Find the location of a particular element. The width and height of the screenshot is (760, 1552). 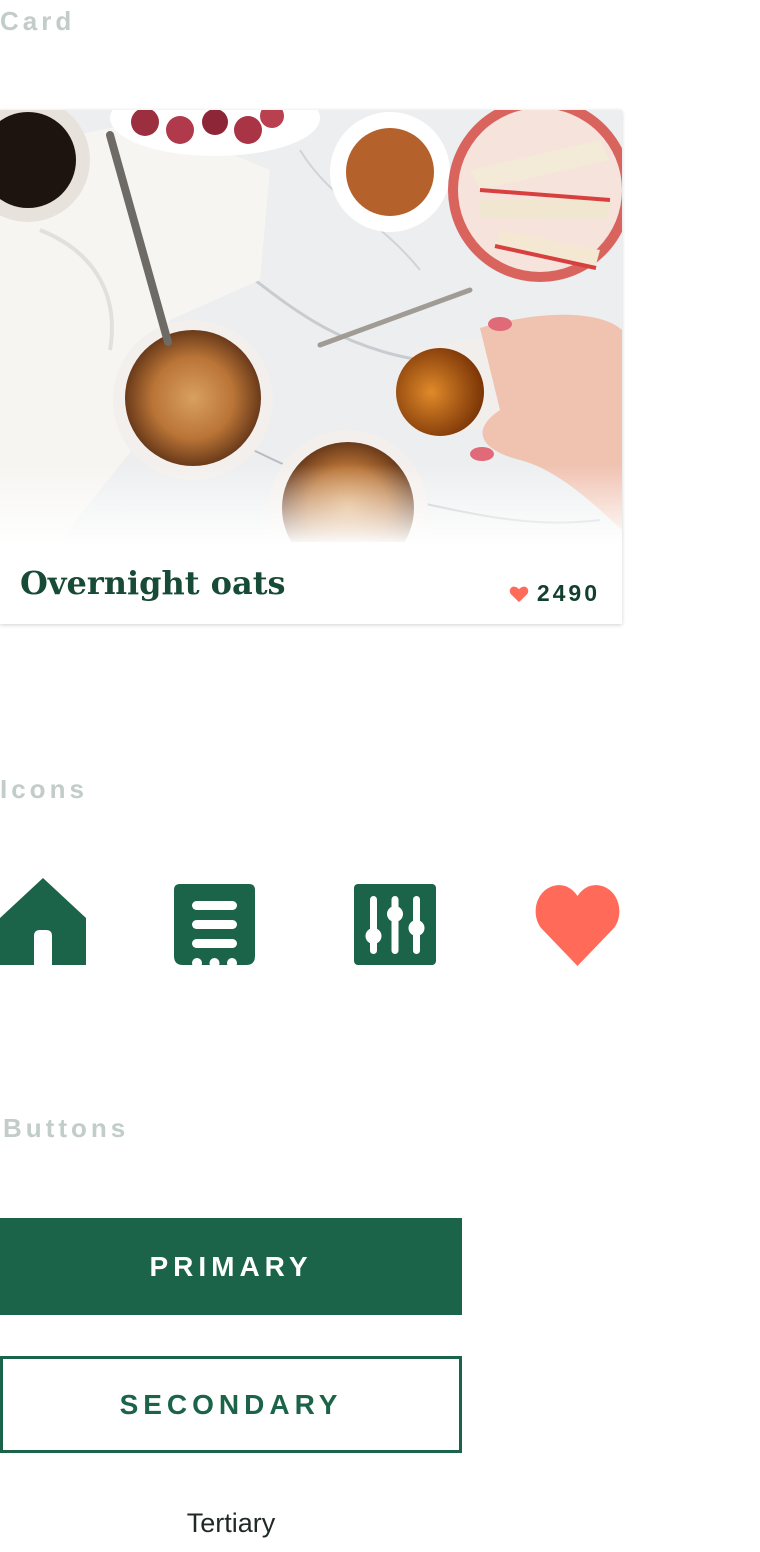

sliders-icon is located at coordinates (395, 924).